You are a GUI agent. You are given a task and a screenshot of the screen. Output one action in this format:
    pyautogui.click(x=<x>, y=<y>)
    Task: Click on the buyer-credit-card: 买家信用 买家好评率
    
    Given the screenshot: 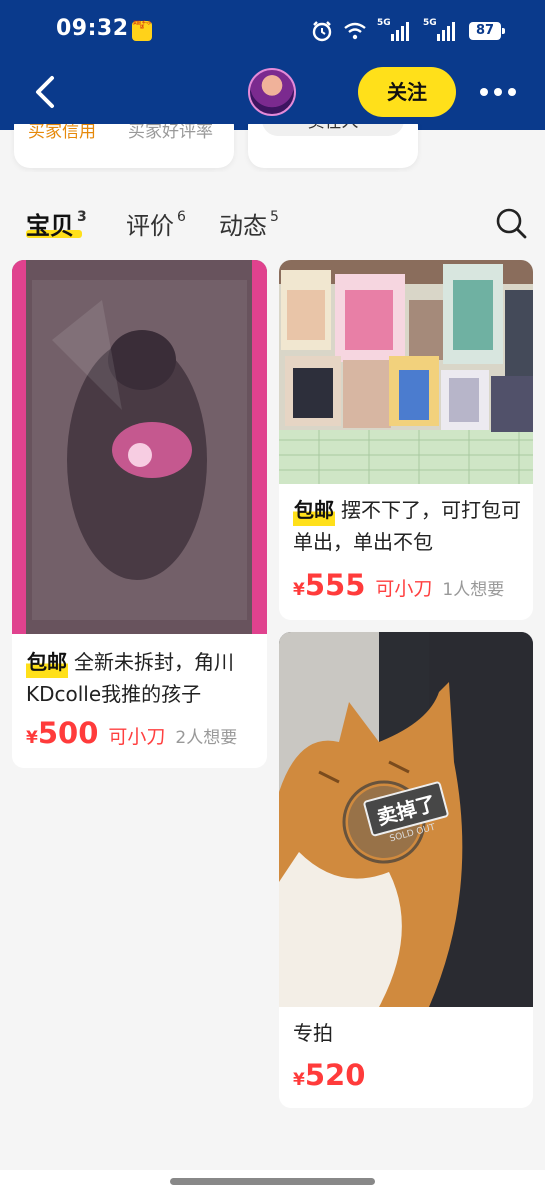 What is the action you would take?
    pyautogui.click(x=124, y=146)
    